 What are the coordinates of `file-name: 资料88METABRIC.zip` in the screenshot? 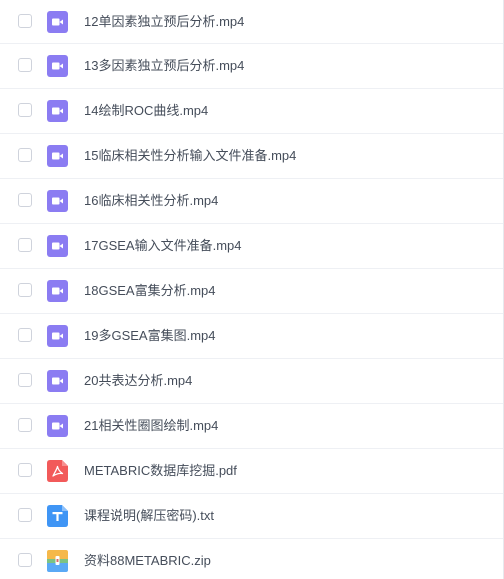 It's located at (147, 559).